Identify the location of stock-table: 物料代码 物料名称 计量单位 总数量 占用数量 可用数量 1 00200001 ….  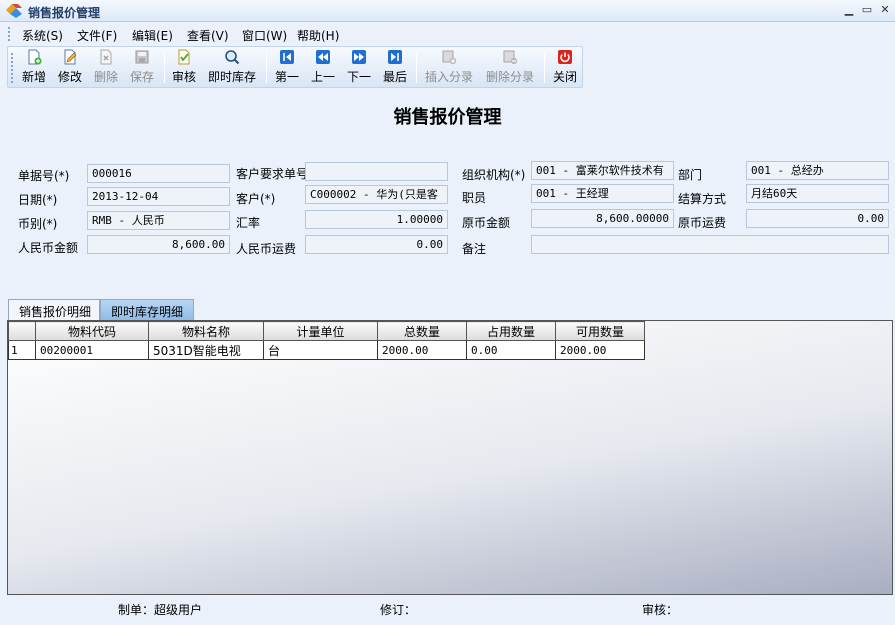
(326, 340).